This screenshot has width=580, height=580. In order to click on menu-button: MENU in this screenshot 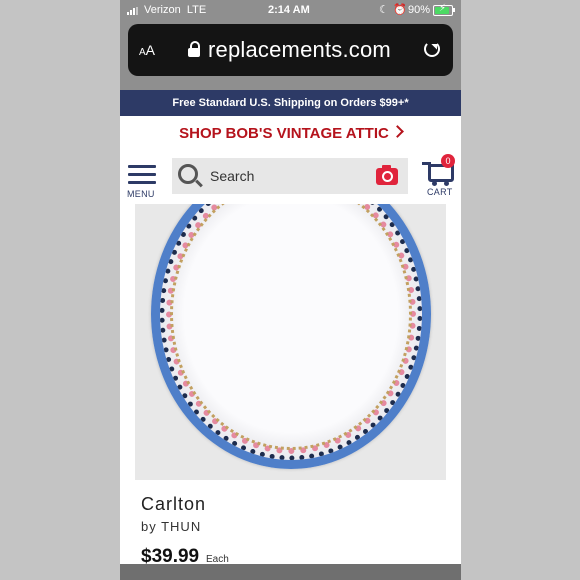, I will do `click(142, 183)`.